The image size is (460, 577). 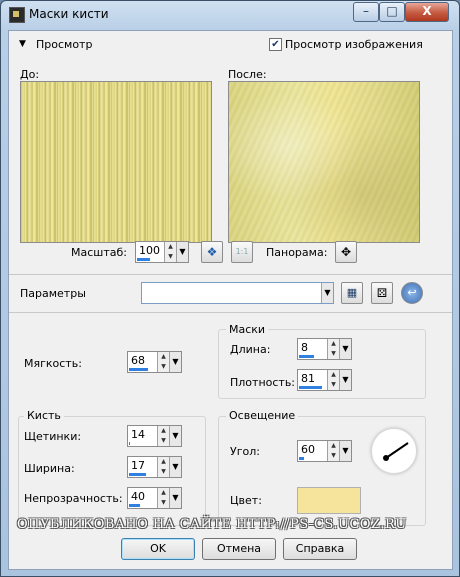 I want to click on softness-spinbox: 68 ▲ ▼ ▼, so click(x=154, y=362).